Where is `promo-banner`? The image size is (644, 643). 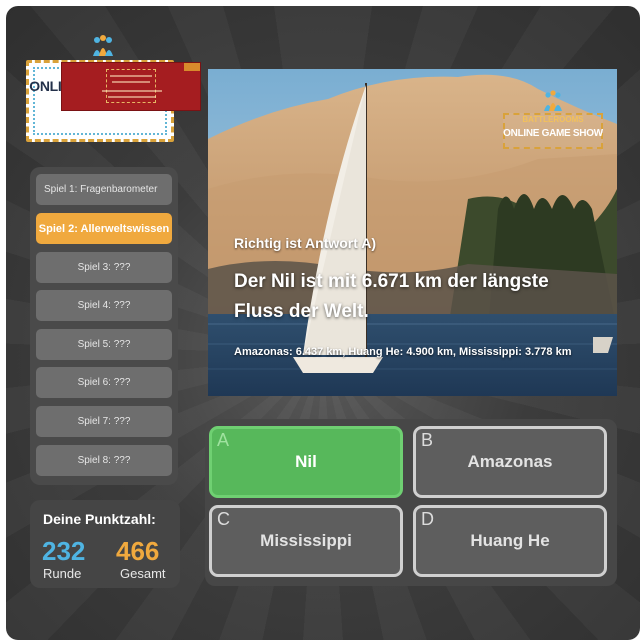
promo-banner is located at coordinates (131, 86).